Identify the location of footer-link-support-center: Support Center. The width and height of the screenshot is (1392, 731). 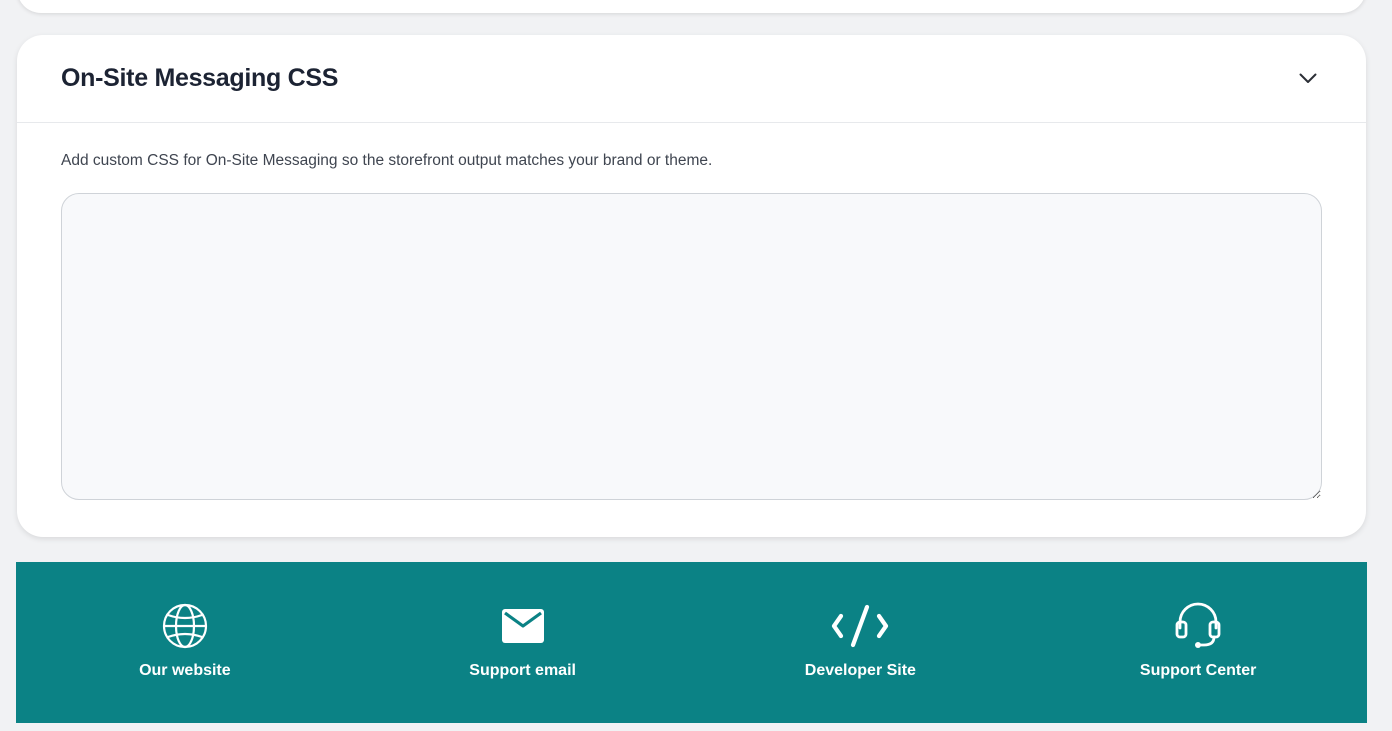
(1198, 642).